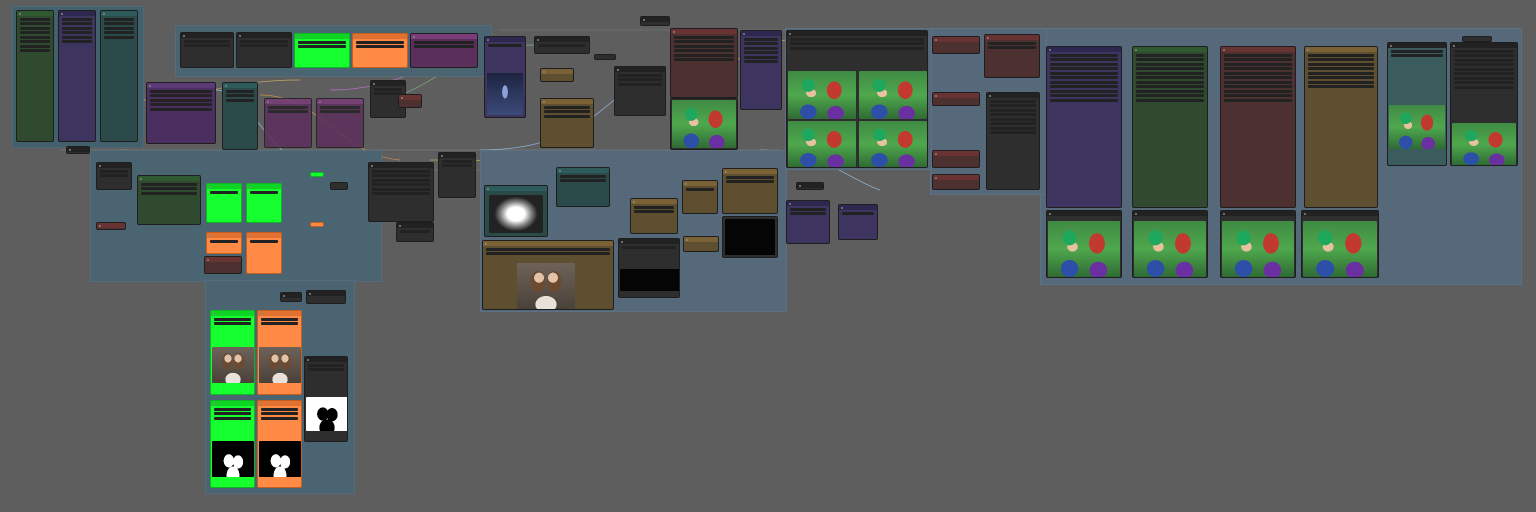 The height and width of the screenshot is (512, 1536). I want to click on scene-preview-image, so click(505, 94).